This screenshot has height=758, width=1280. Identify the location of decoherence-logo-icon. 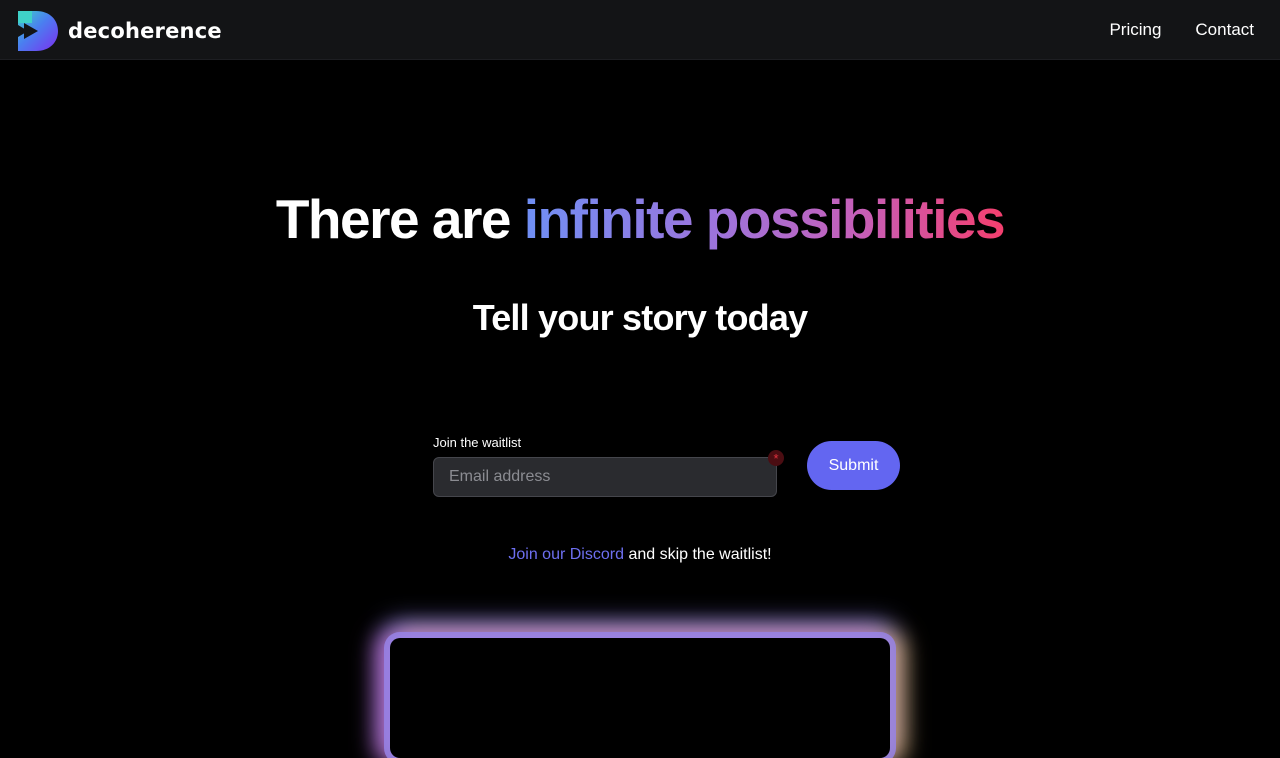
(38, 31).